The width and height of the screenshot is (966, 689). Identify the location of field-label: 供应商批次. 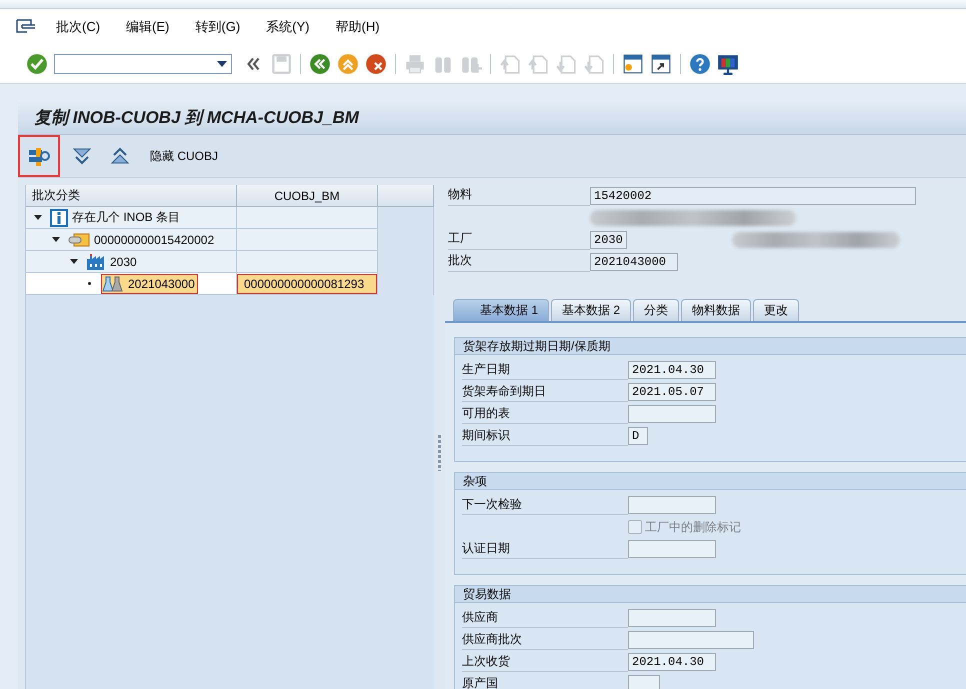
(545, 640).